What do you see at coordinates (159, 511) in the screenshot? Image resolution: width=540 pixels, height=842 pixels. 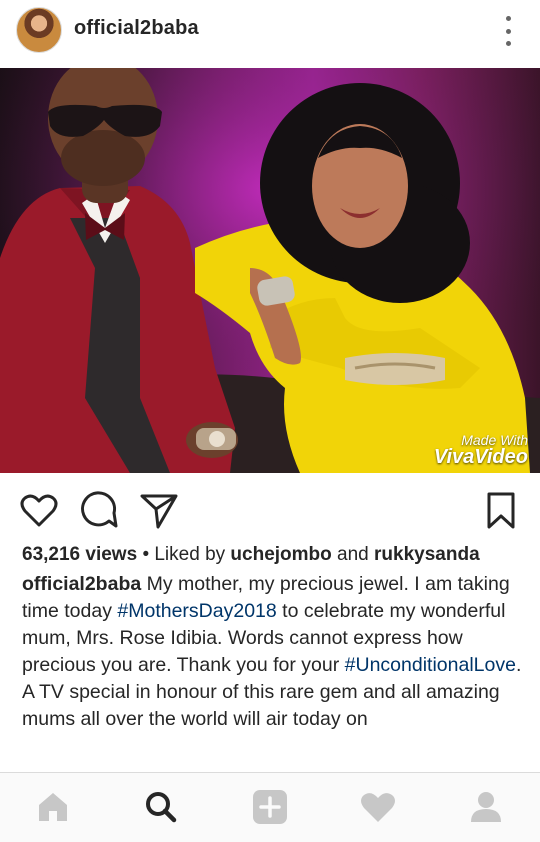 I see `send-icon` at bounding box center [159, 511].